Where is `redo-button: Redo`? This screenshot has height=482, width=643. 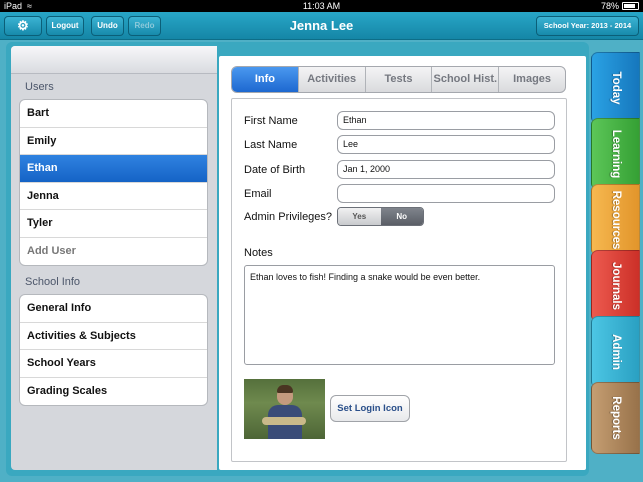
redo-button: Redo is located at coordinates (144, 26).